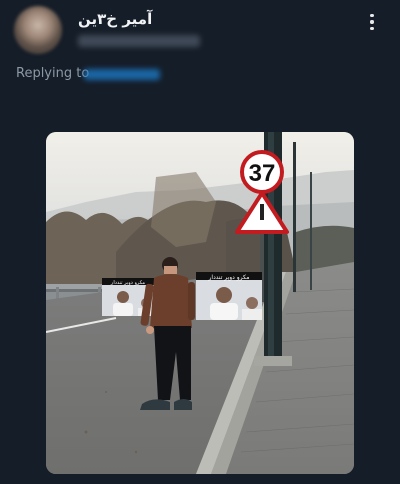 The image size is (400, 484). What do you see at coordinates (38, 30) in the screenshot?
I see `author-avatar` at bounding box center [38, 30].